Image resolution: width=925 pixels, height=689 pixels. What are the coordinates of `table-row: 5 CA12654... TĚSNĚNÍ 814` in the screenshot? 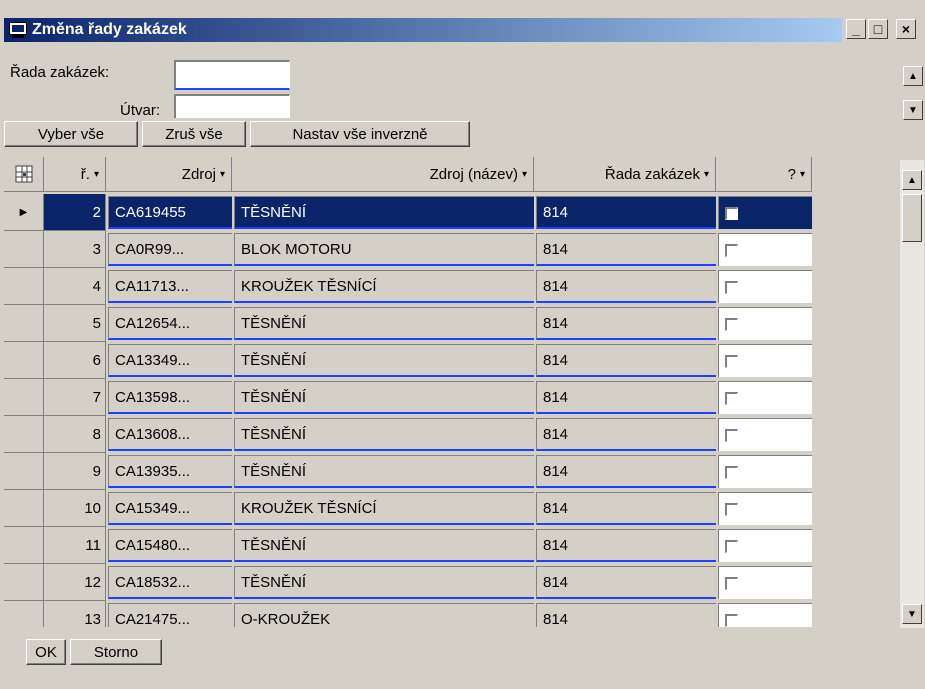 It's located at (412, 323).